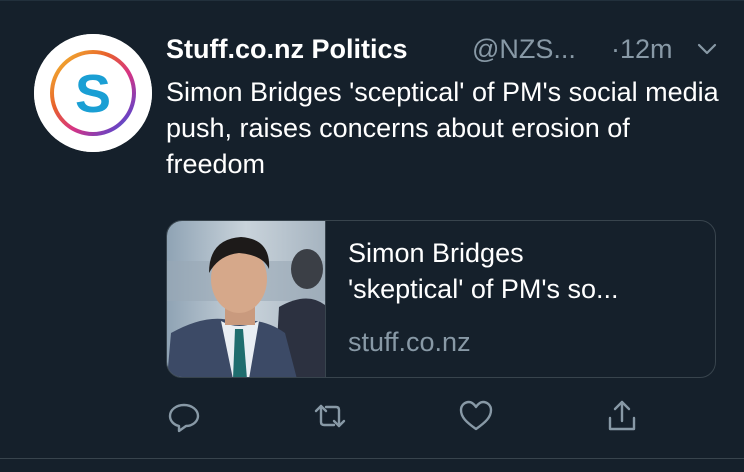 This screenshot has width=744, height=472. Describe the element at coordinates (409, 342) in the screenshot. I see `card-domain: stuff.co.nz` at that location.